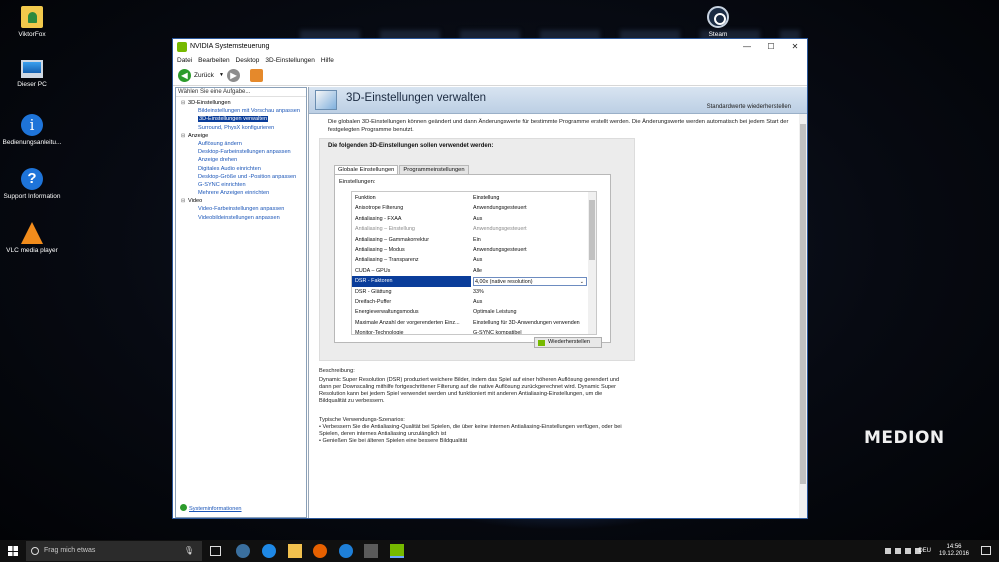 This screenshot has width=999, height=562. I want to click on firefox-icon, so click(320, 551).